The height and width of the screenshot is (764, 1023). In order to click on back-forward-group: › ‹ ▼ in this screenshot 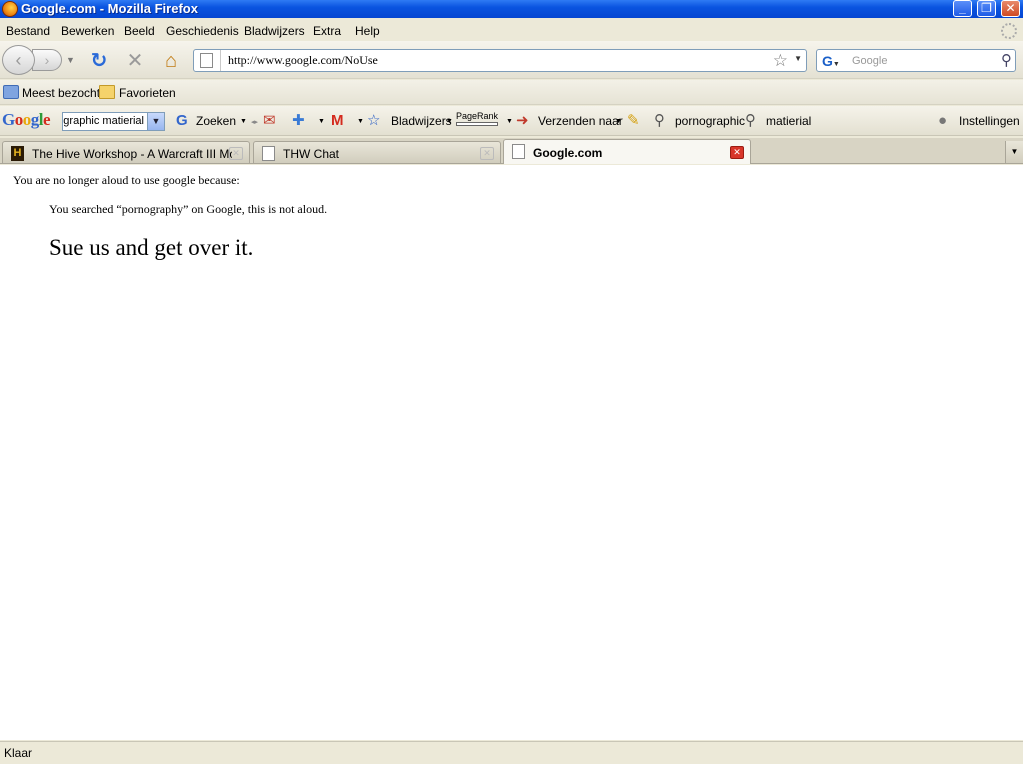, I will do `click(40, 60)`.